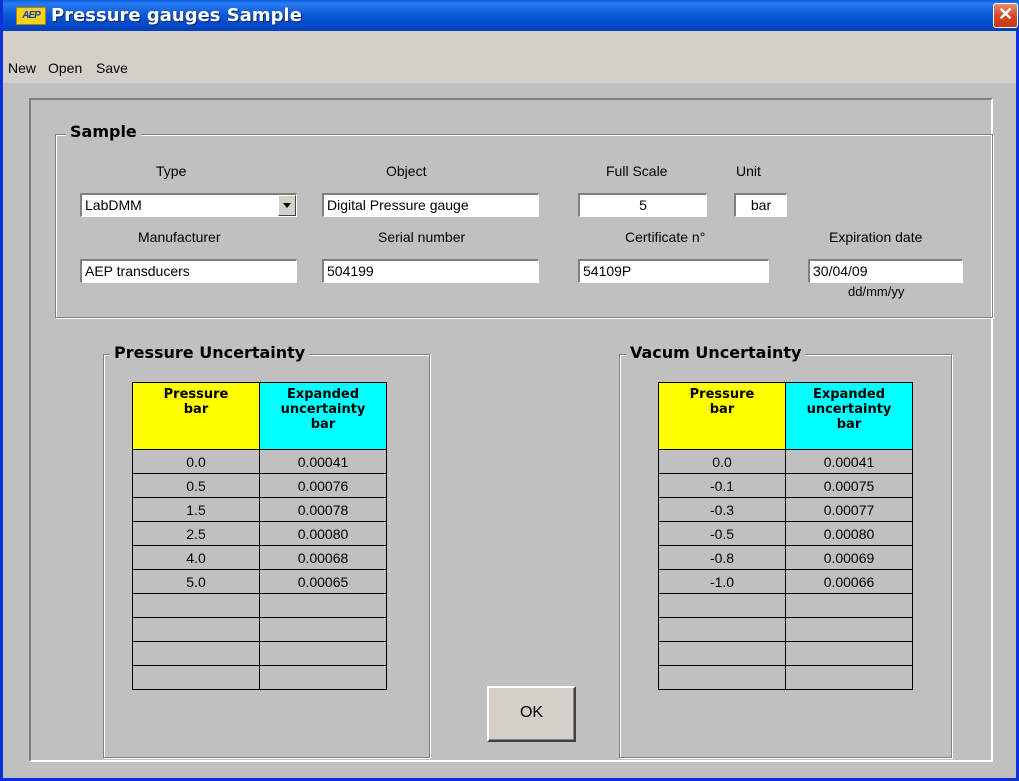  I want to click on table-row: -0.5 0.00080, so click(785, 533).